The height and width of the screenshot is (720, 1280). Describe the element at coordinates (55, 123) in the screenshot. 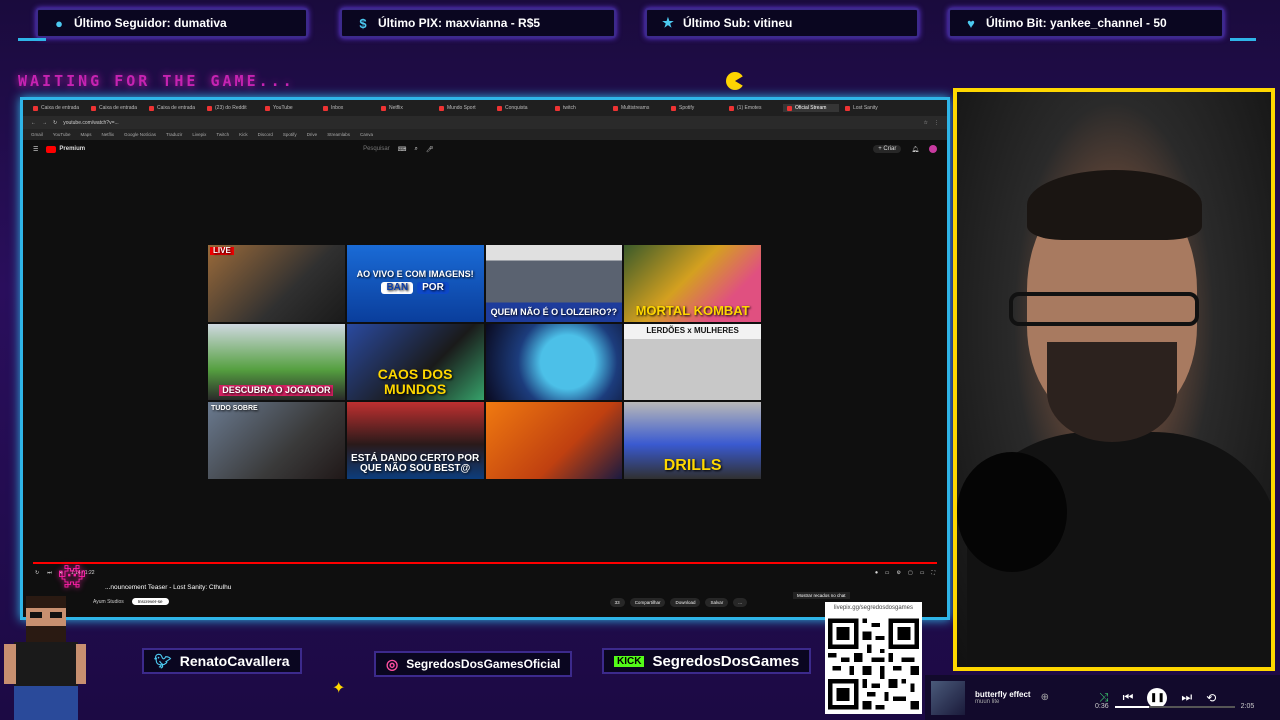

I see `reload-icon: ↻` at that location.